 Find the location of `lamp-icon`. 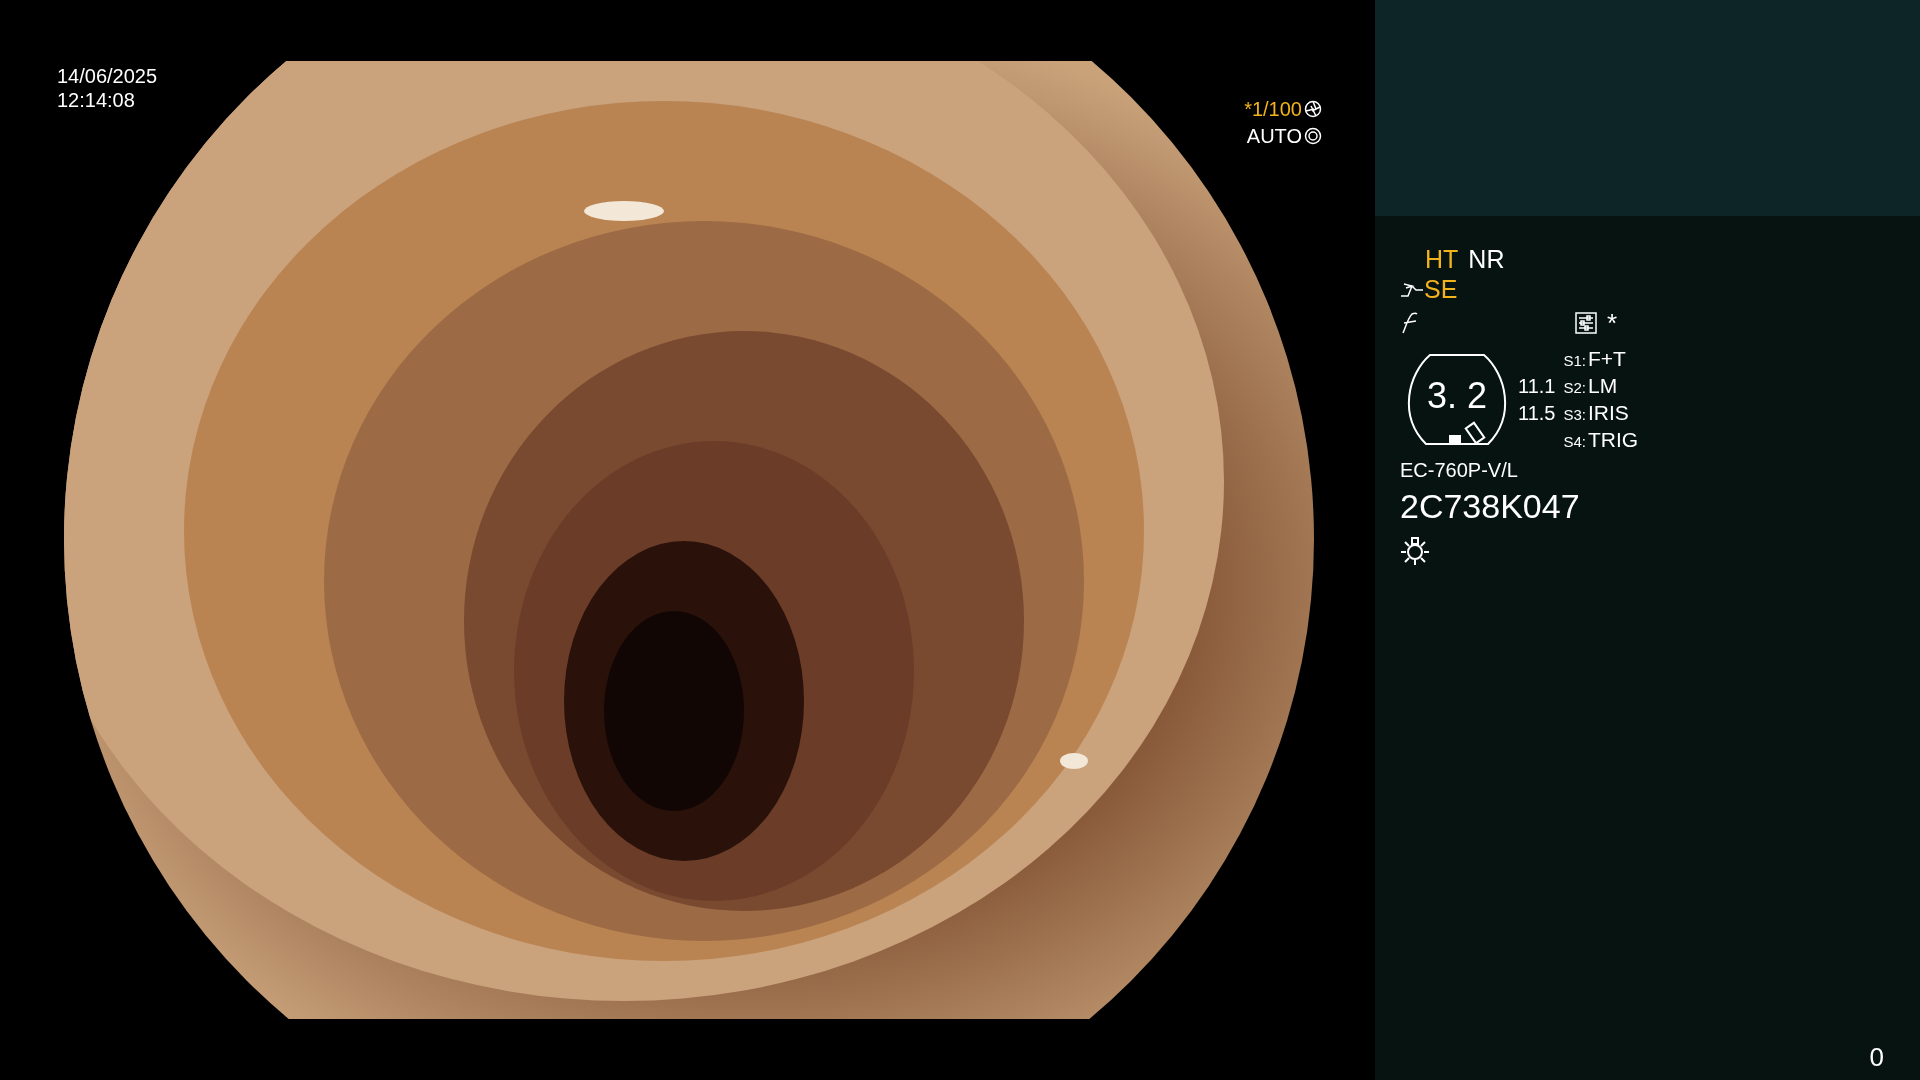

lamp-icon is located at coordinates (1415, 551).